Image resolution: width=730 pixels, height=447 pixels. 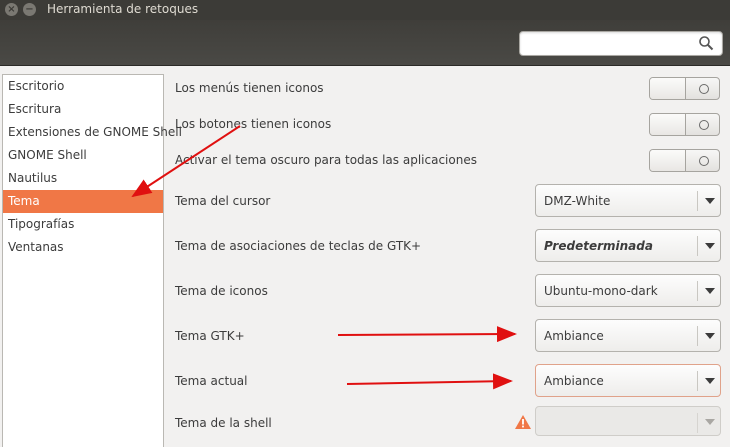 What do you see at coordinates (628, 421) in the screenshot?
I see `shell-theme-select` at bounding box center [628, 421].